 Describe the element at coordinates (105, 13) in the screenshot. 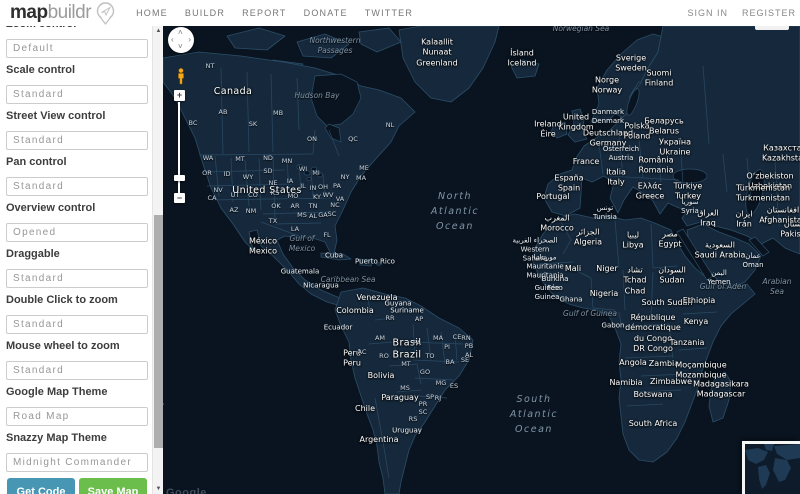

I see `map-pin-icon` at that location.